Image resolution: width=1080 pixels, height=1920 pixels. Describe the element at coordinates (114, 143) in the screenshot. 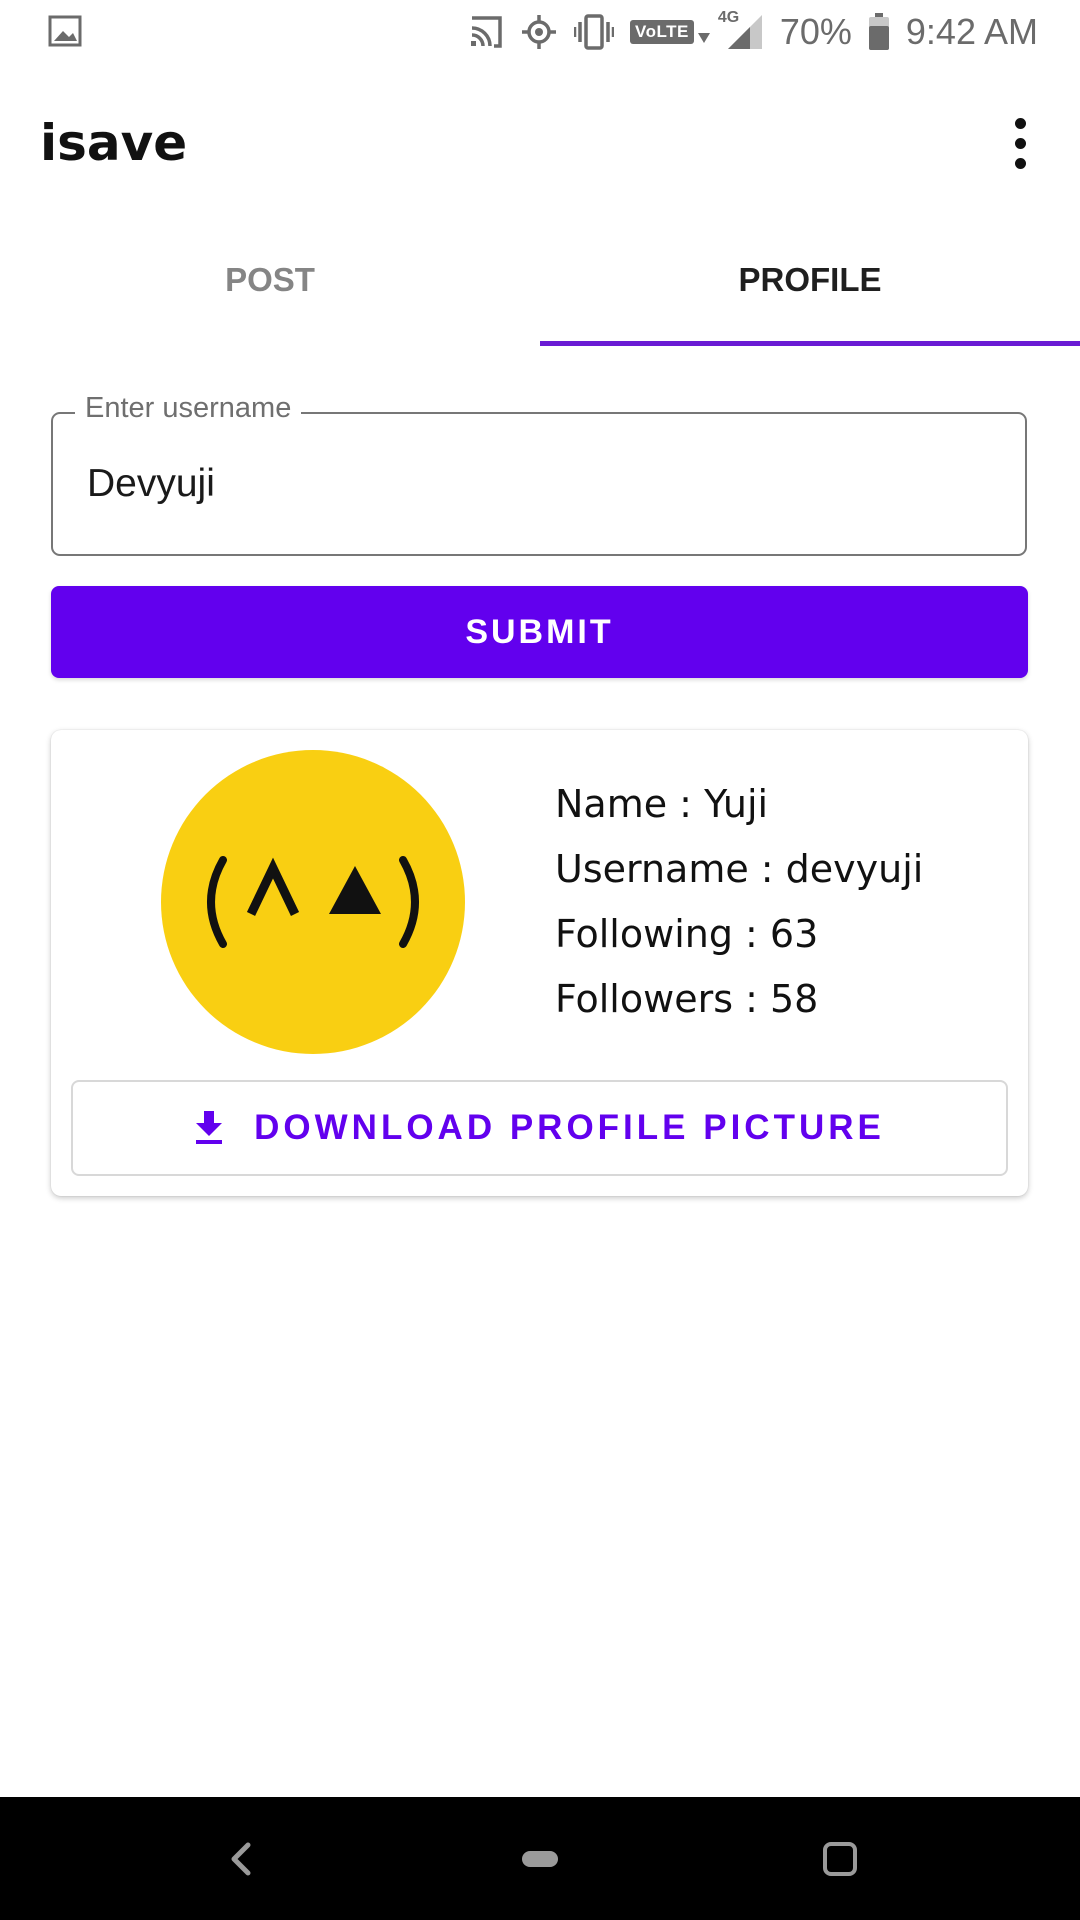

I see `app-title: isave` at that location.